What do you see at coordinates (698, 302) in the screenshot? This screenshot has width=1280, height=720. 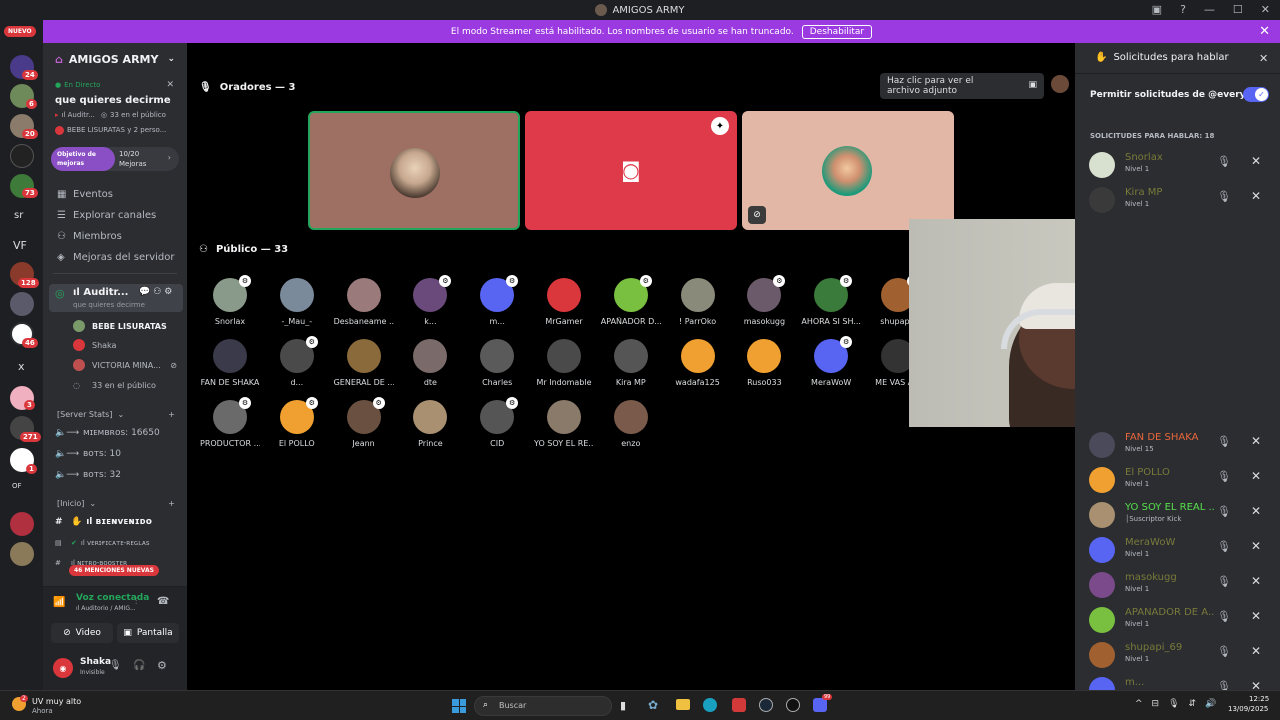 I see `audience-member: ! ParrOko` at bounding box center [698, 302].